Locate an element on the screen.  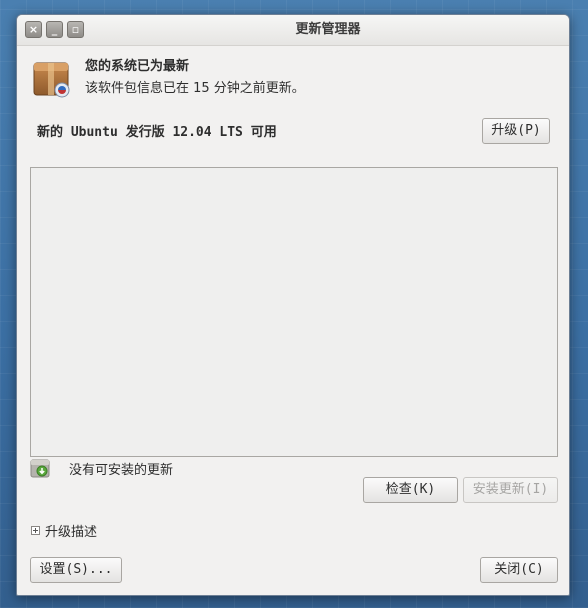
status-subtitle: 该软件包信息已在 15 分钟之前更新。 is located at coordinates (195, 88).